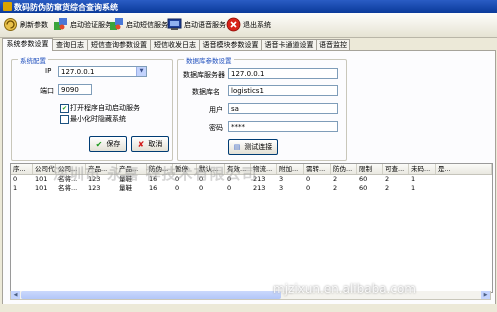 The height and width of the screenshot is (312, 497). I want to click on table-cell: 量鞋, so click(125, 188).